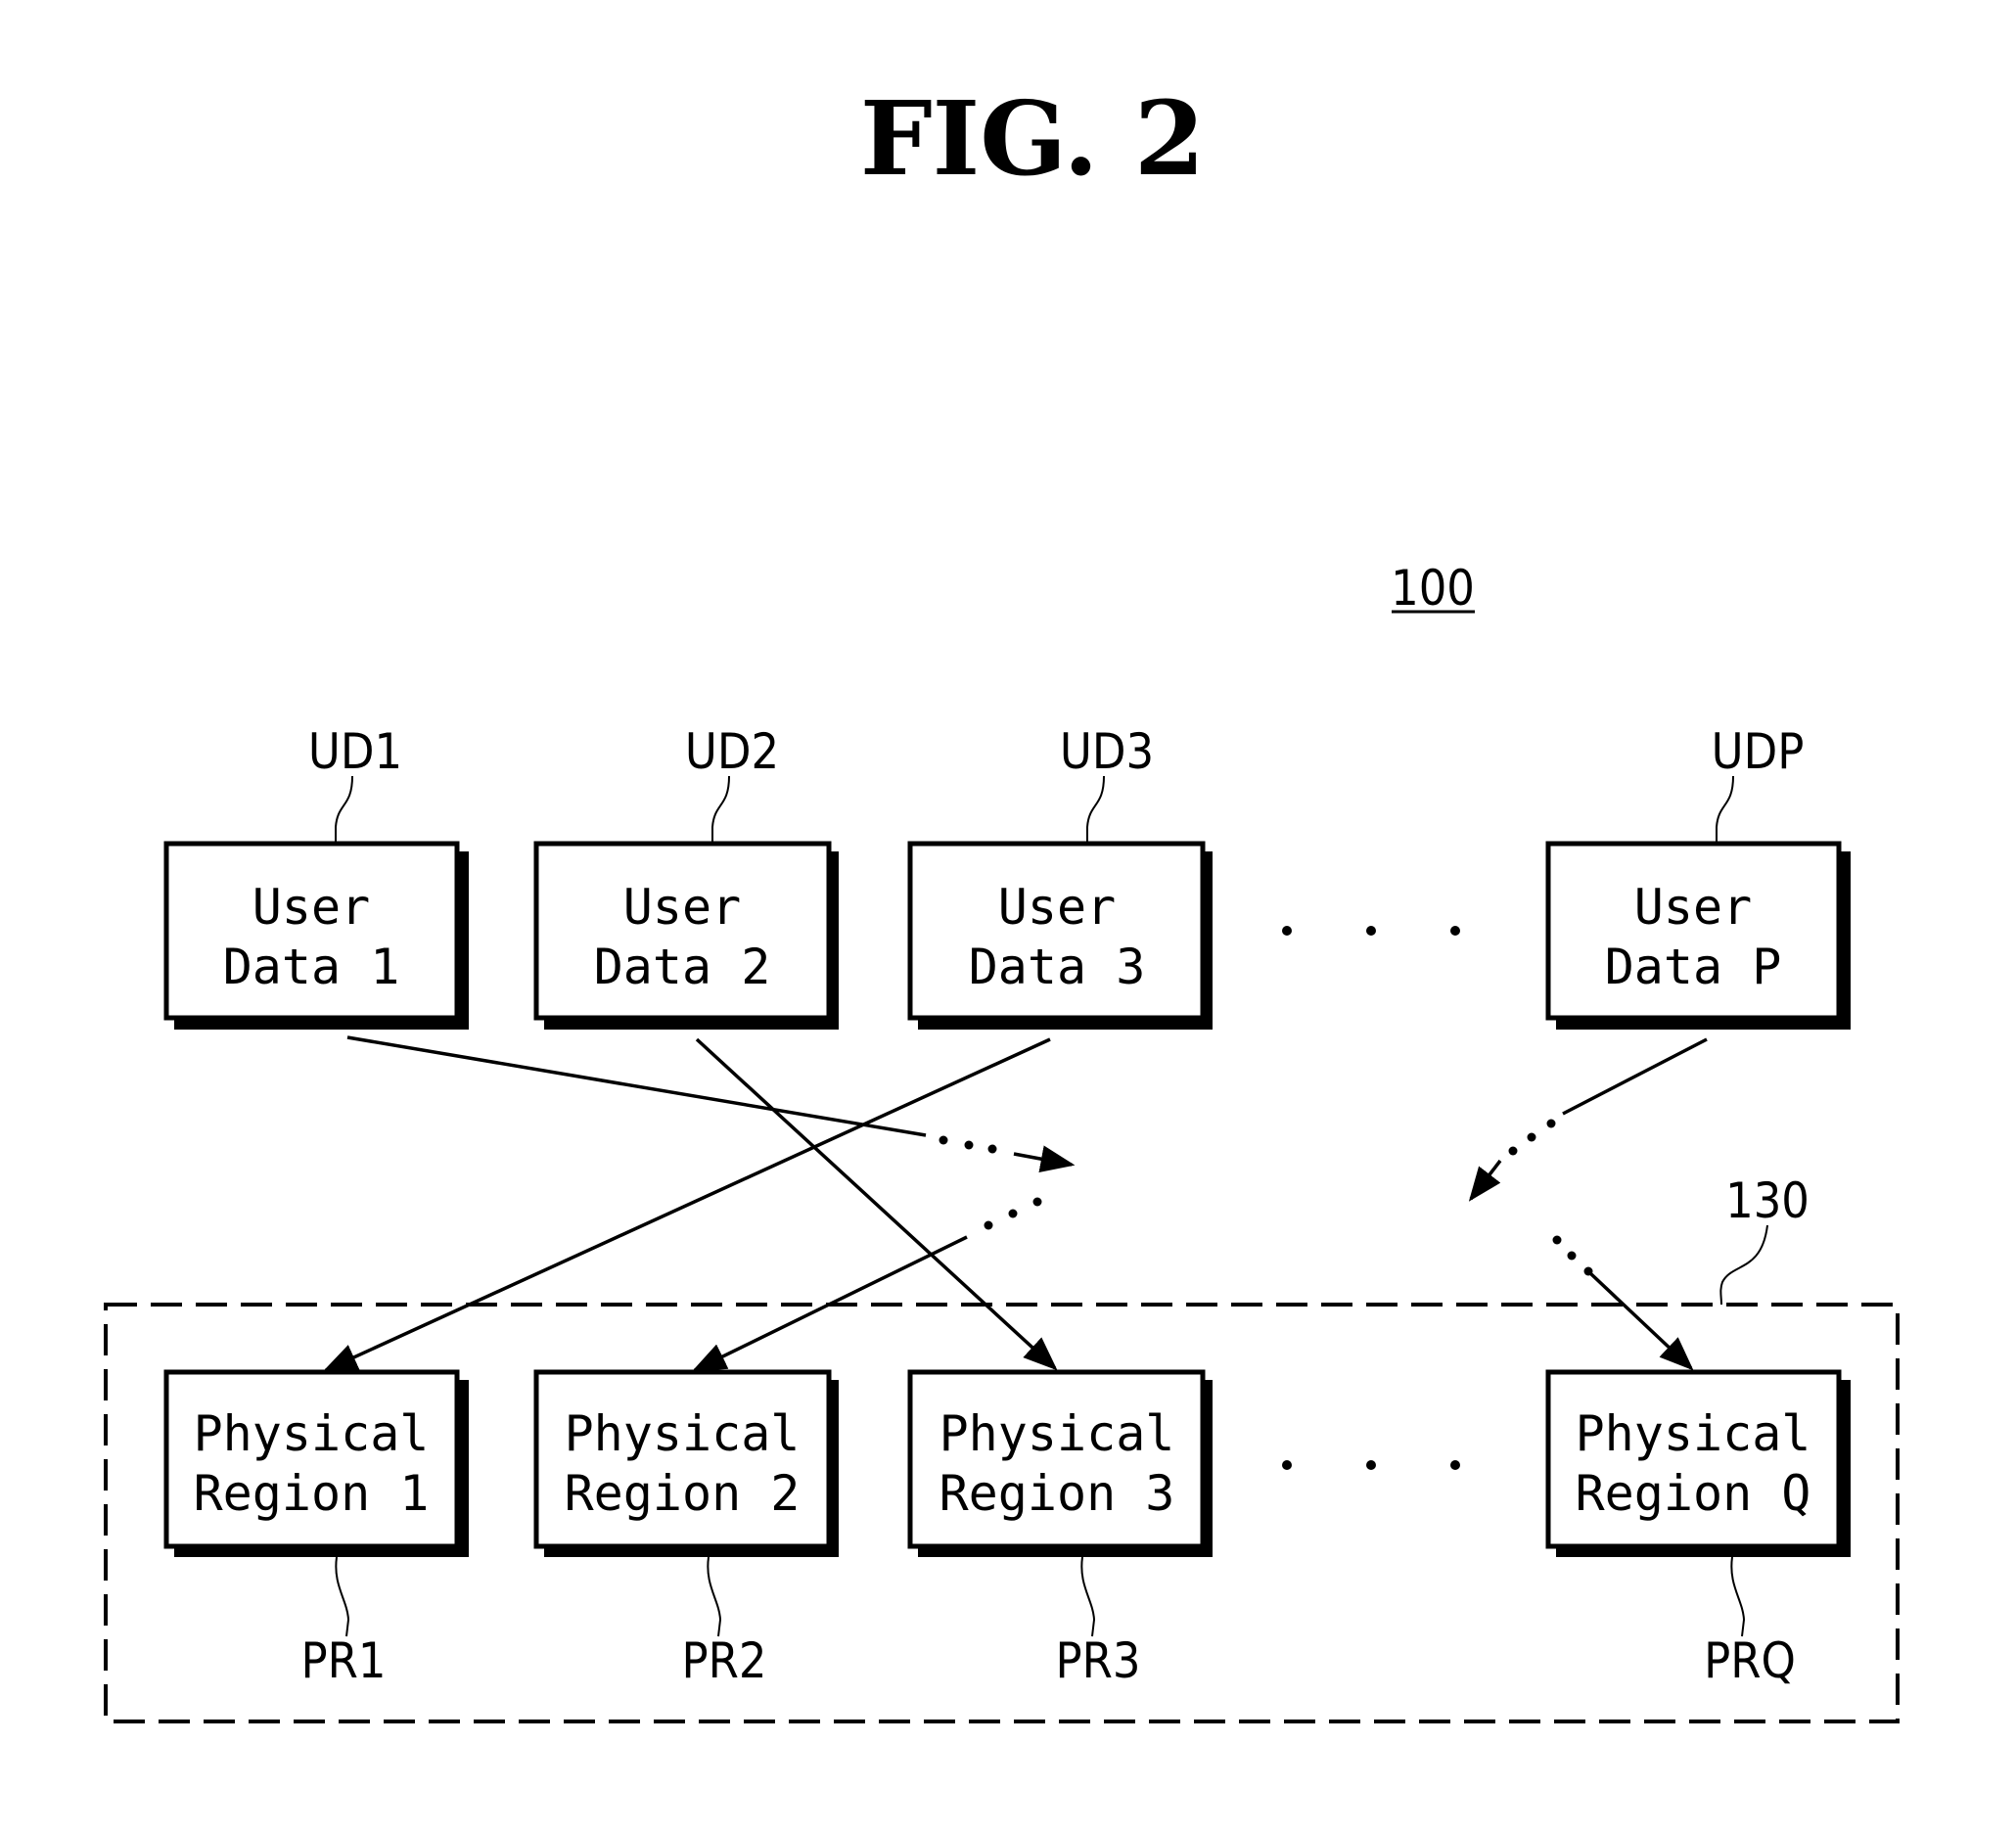 The width and height of the screenshot is (2016, 1835). What do you see at coordinates (866, 1285) in the screenshot?
I see `mapping-continuation-pr2` at bounding box center [866, 1285].